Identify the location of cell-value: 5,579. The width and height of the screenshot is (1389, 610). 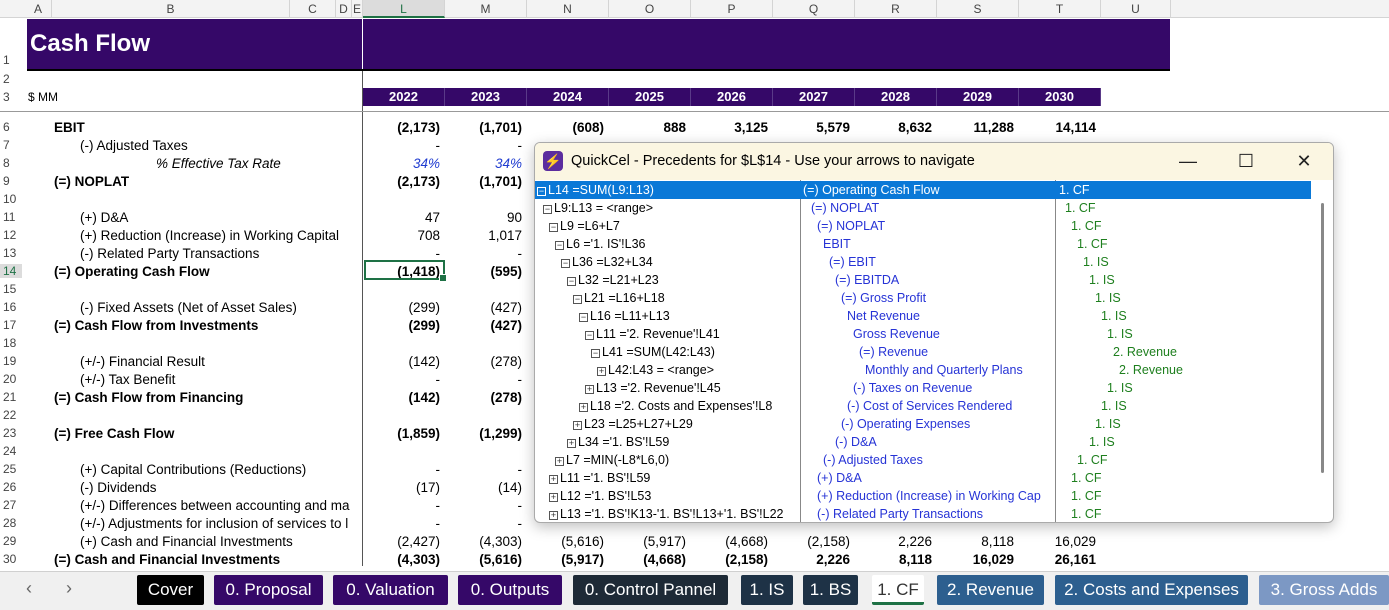
(811, 127).